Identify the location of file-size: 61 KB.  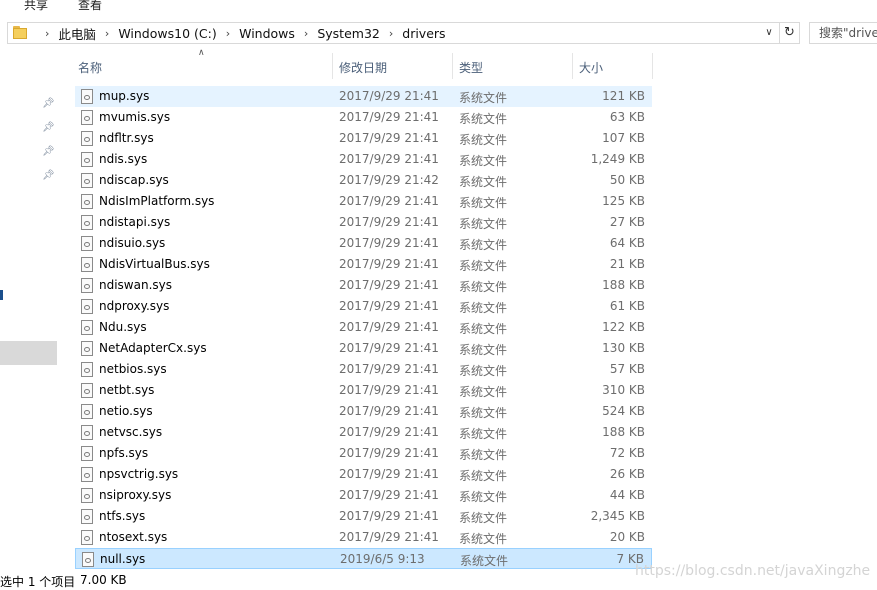
(627, 306).